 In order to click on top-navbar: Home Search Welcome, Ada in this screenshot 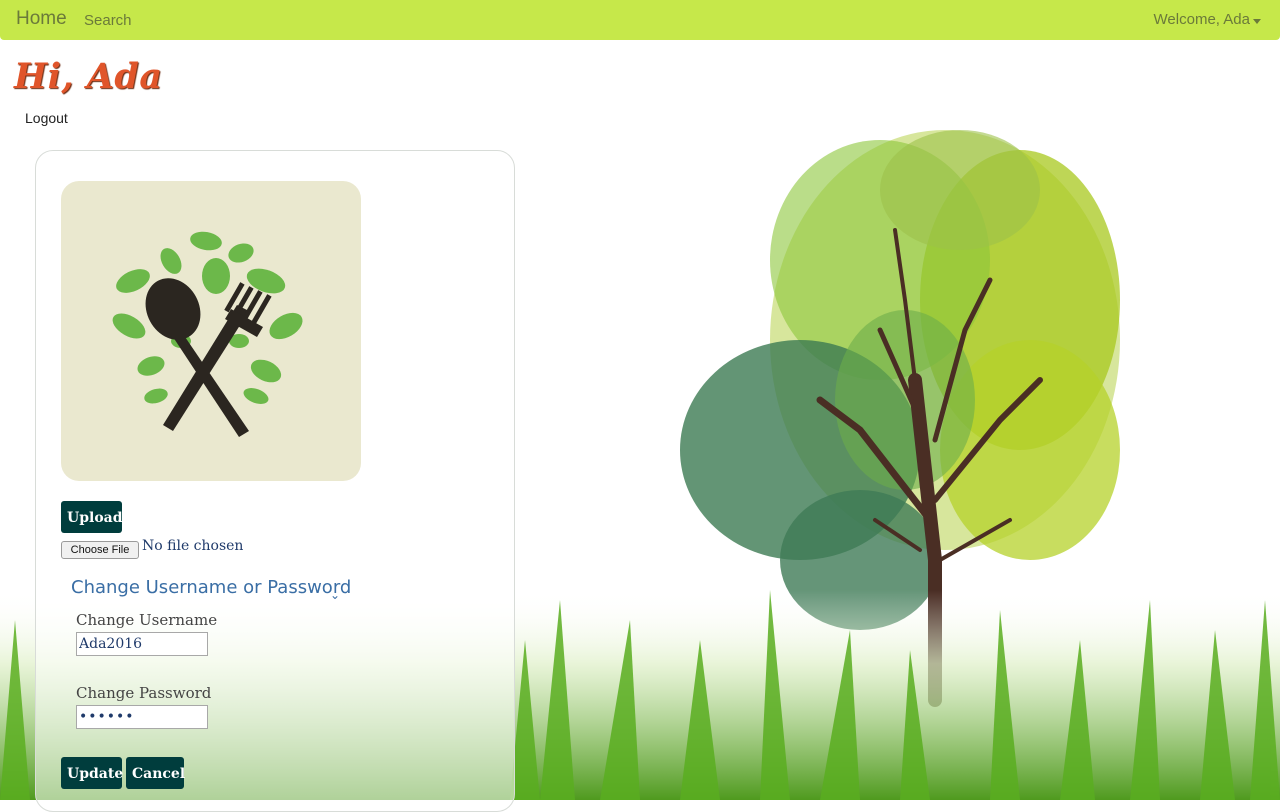, I will do `click(640, 20)`.